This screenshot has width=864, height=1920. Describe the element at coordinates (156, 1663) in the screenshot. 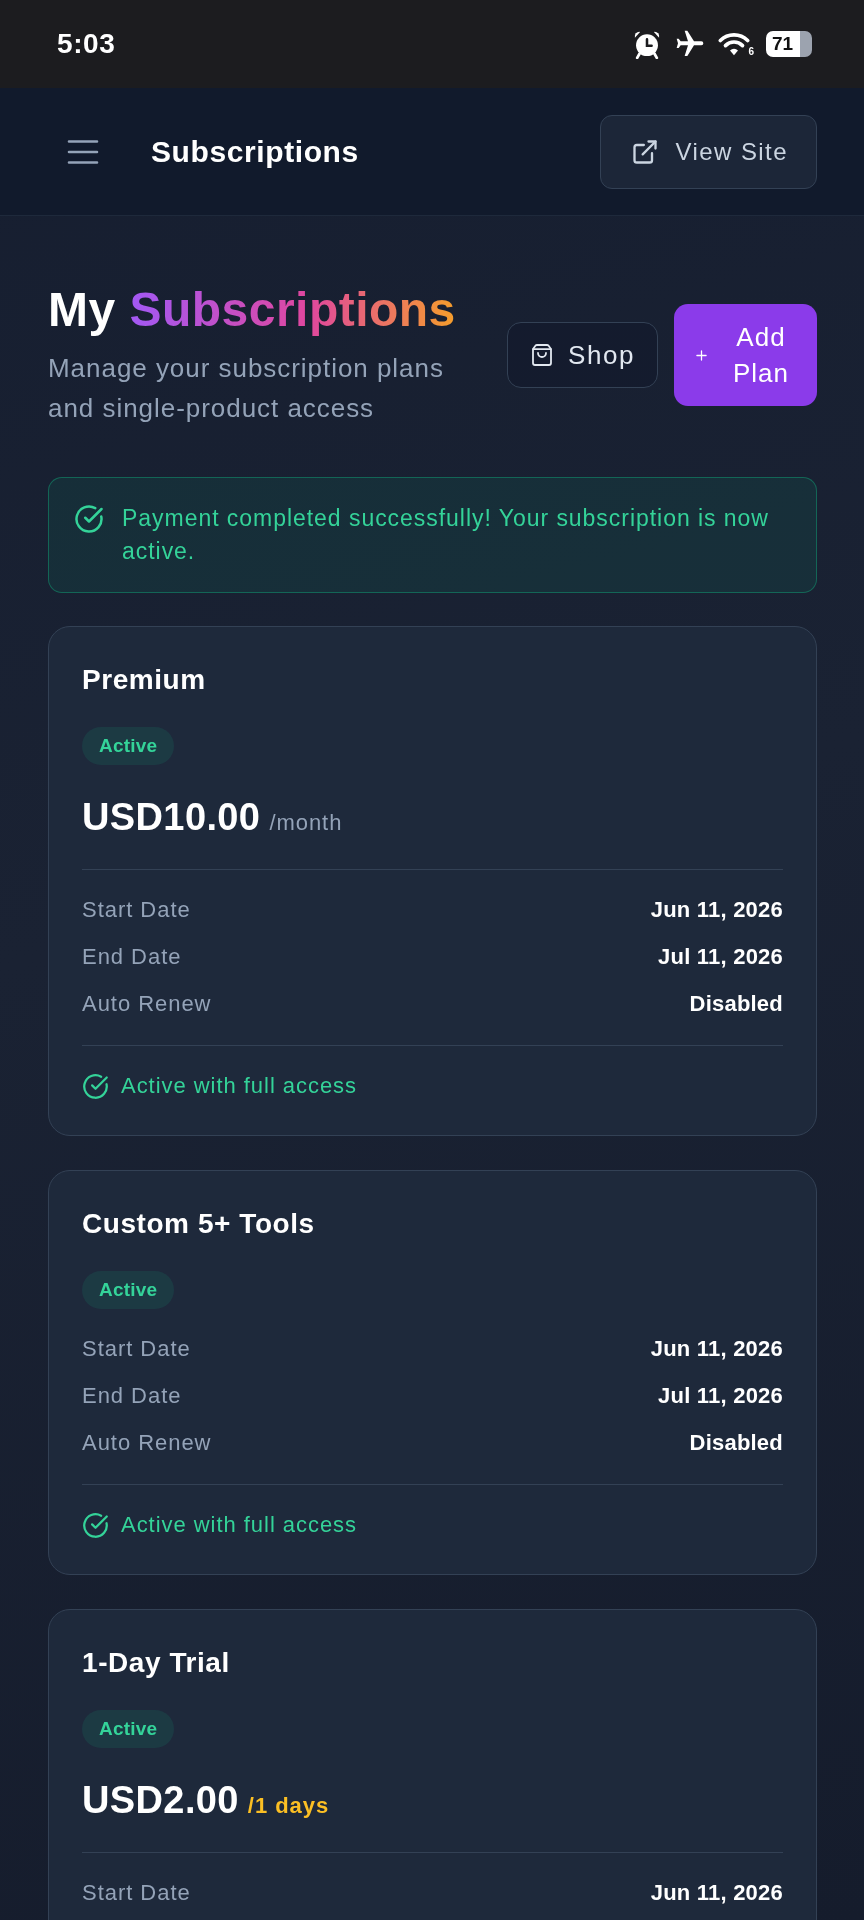

I see `plan-name: 1-Day Trial` at that location.